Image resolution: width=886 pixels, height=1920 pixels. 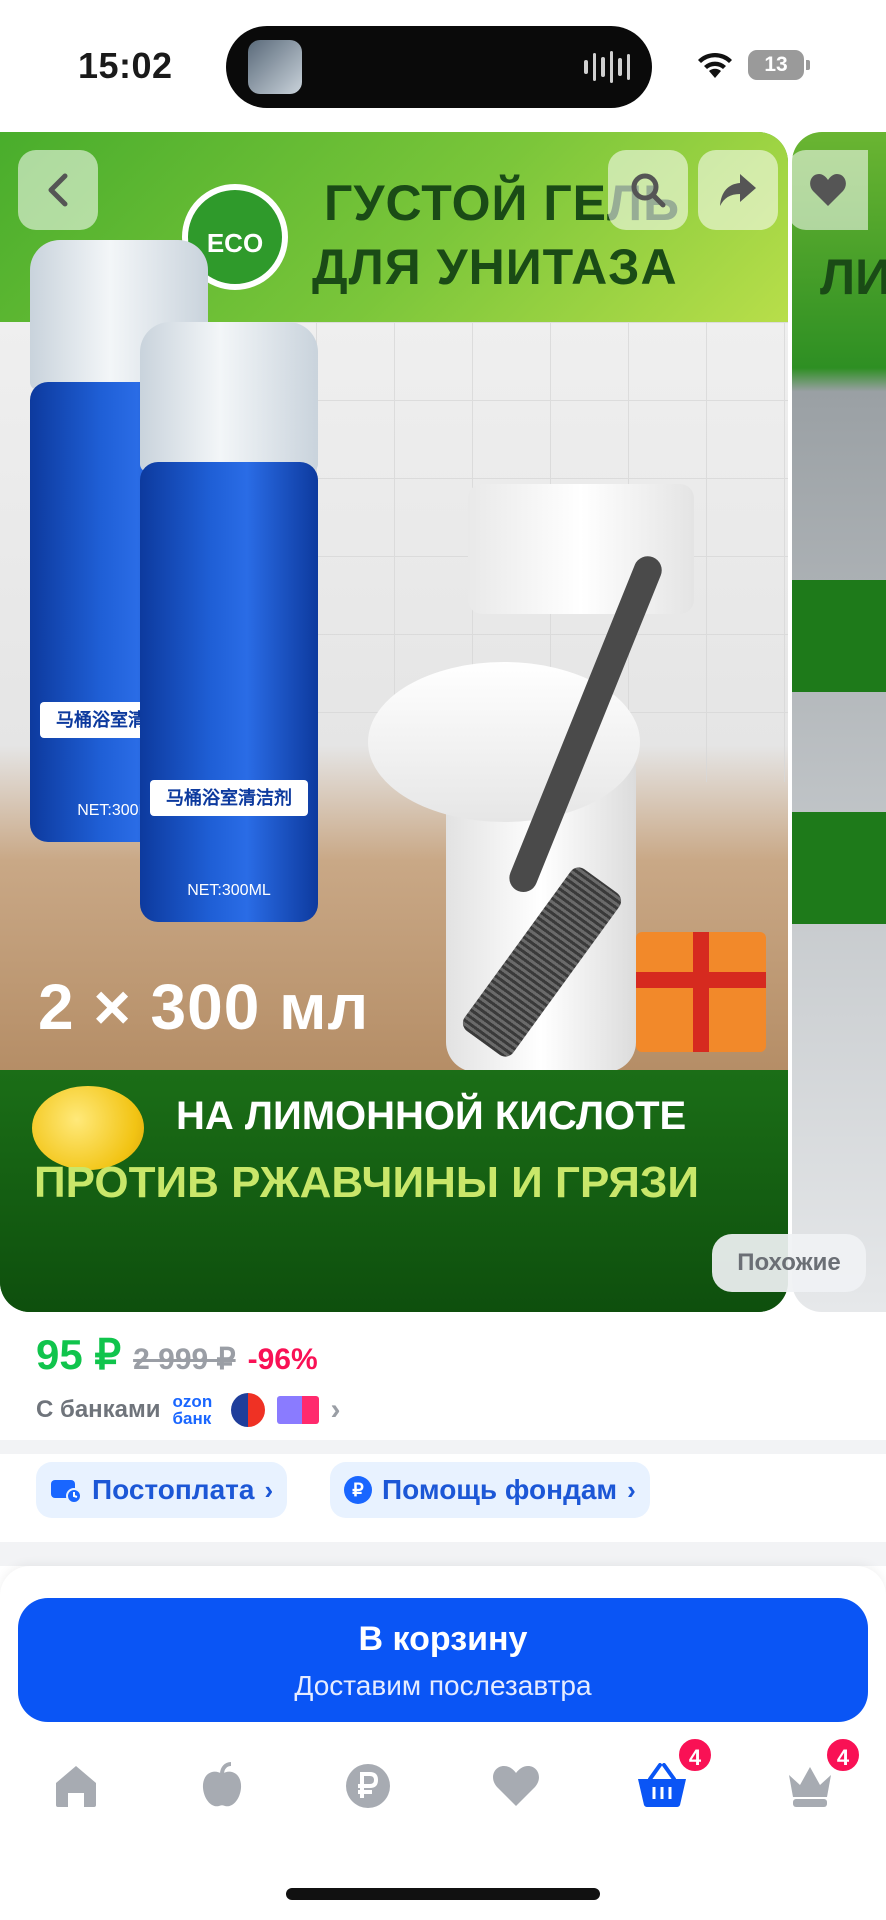 What do you see at coordinates (701, 992) in the screenshot?
I see `gift-icon` at bounding box center [701, 992].